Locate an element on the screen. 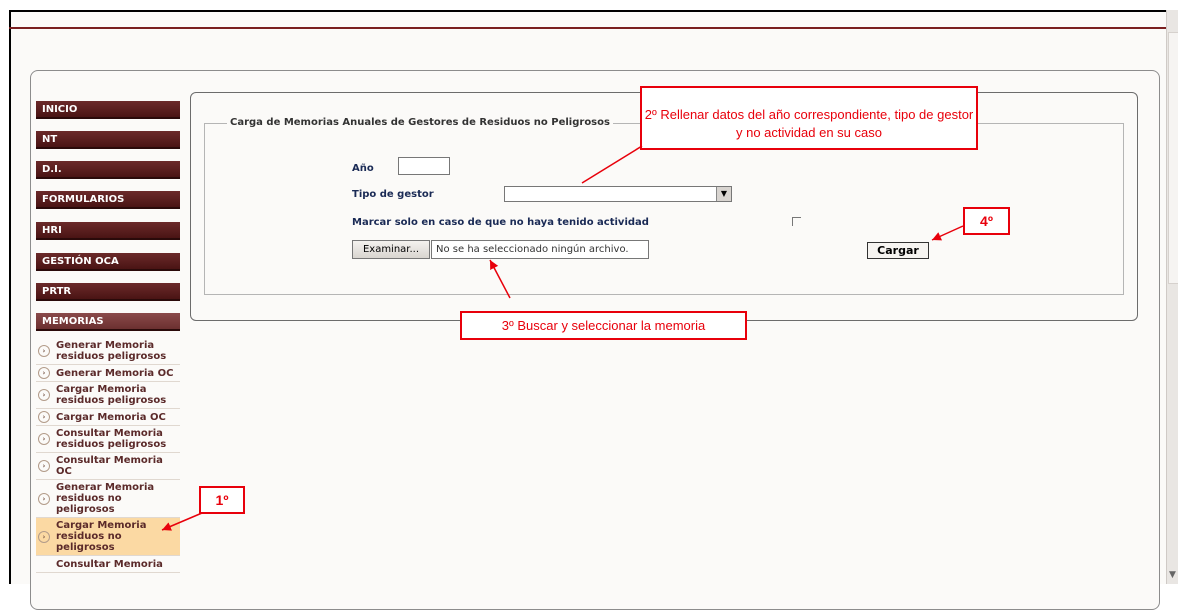 The image size is (1178, 610). arrow-step4 is located at coordinates (947, 233).